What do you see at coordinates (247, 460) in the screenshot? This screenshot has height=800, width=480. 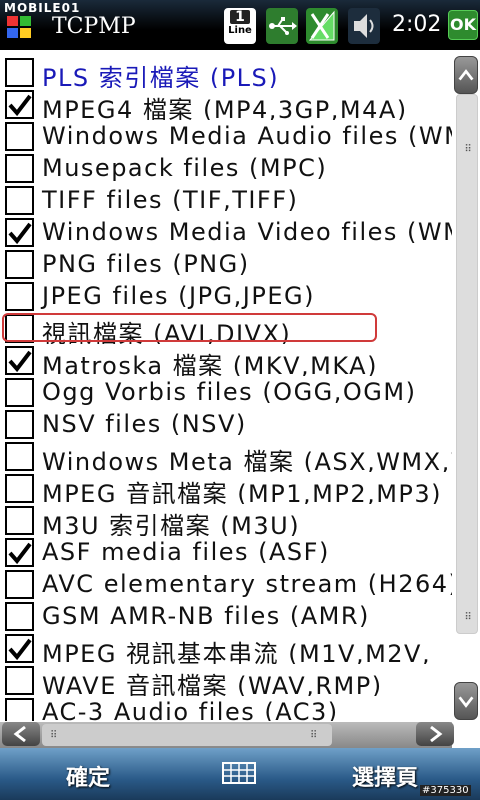 I see `item-label: Windows Meta 檔案 (ASX,WMX,W` at bounding box center [247, 460].